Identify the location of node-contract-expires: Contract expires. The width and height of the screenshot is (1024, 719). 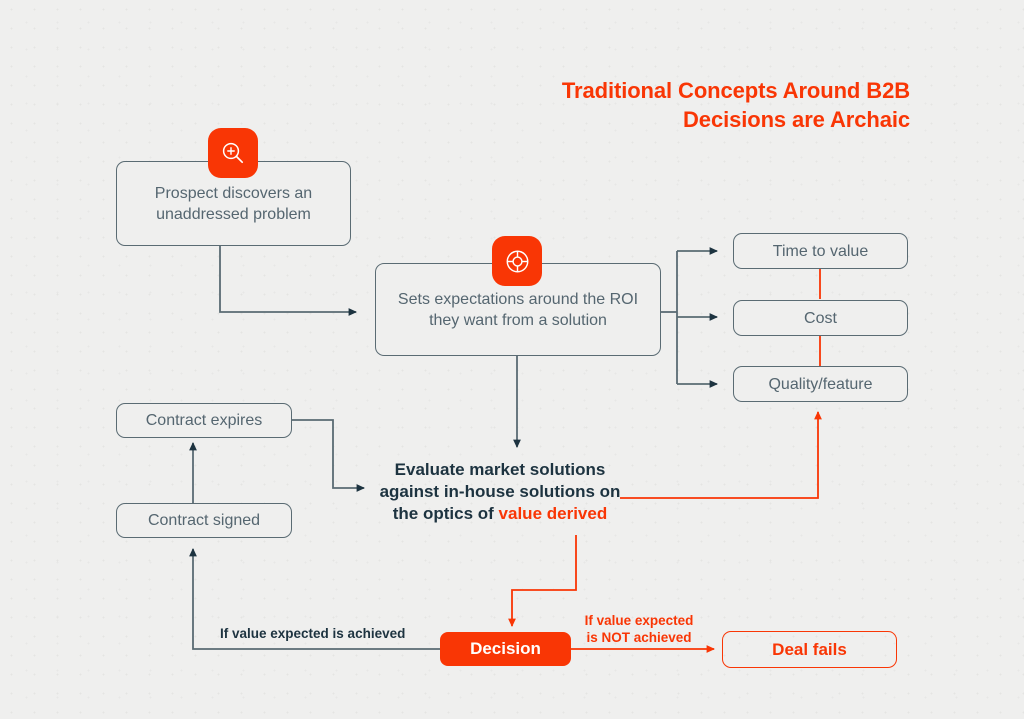
(204, 420).